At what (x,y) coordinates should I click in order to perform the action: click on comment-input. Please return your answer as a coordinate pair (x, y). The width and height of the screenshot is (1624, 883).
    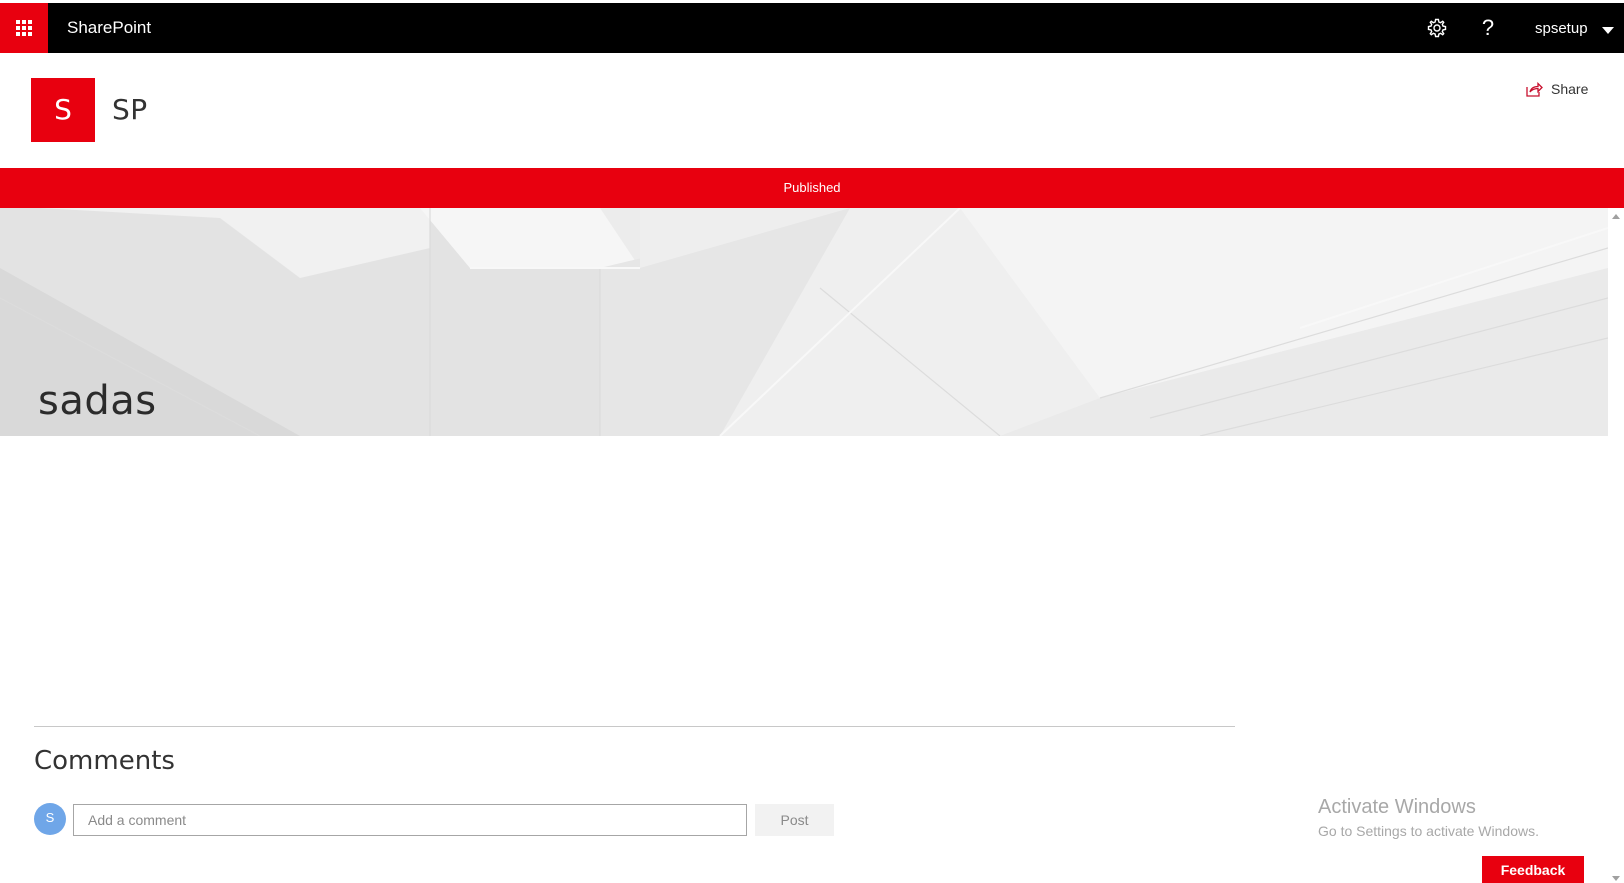
    Looking at the image, I should click on (410, 820).